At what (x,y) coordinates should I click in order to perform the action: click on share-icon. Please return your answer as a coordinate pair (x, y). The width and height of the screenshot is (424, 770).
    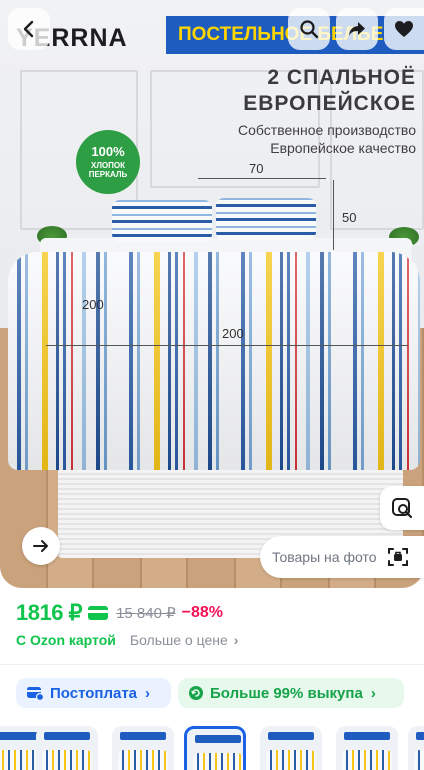
    Looking at the image, I should click on (357, 29).